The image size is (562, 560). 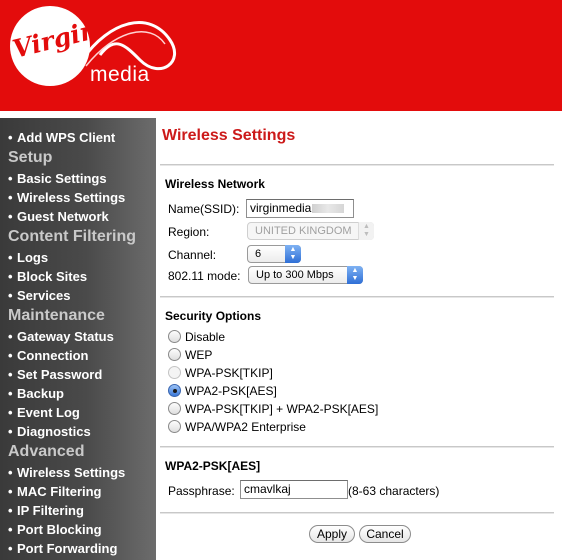 I want to click on sidebar-item-services: • Services, so click(x=86, y=295).